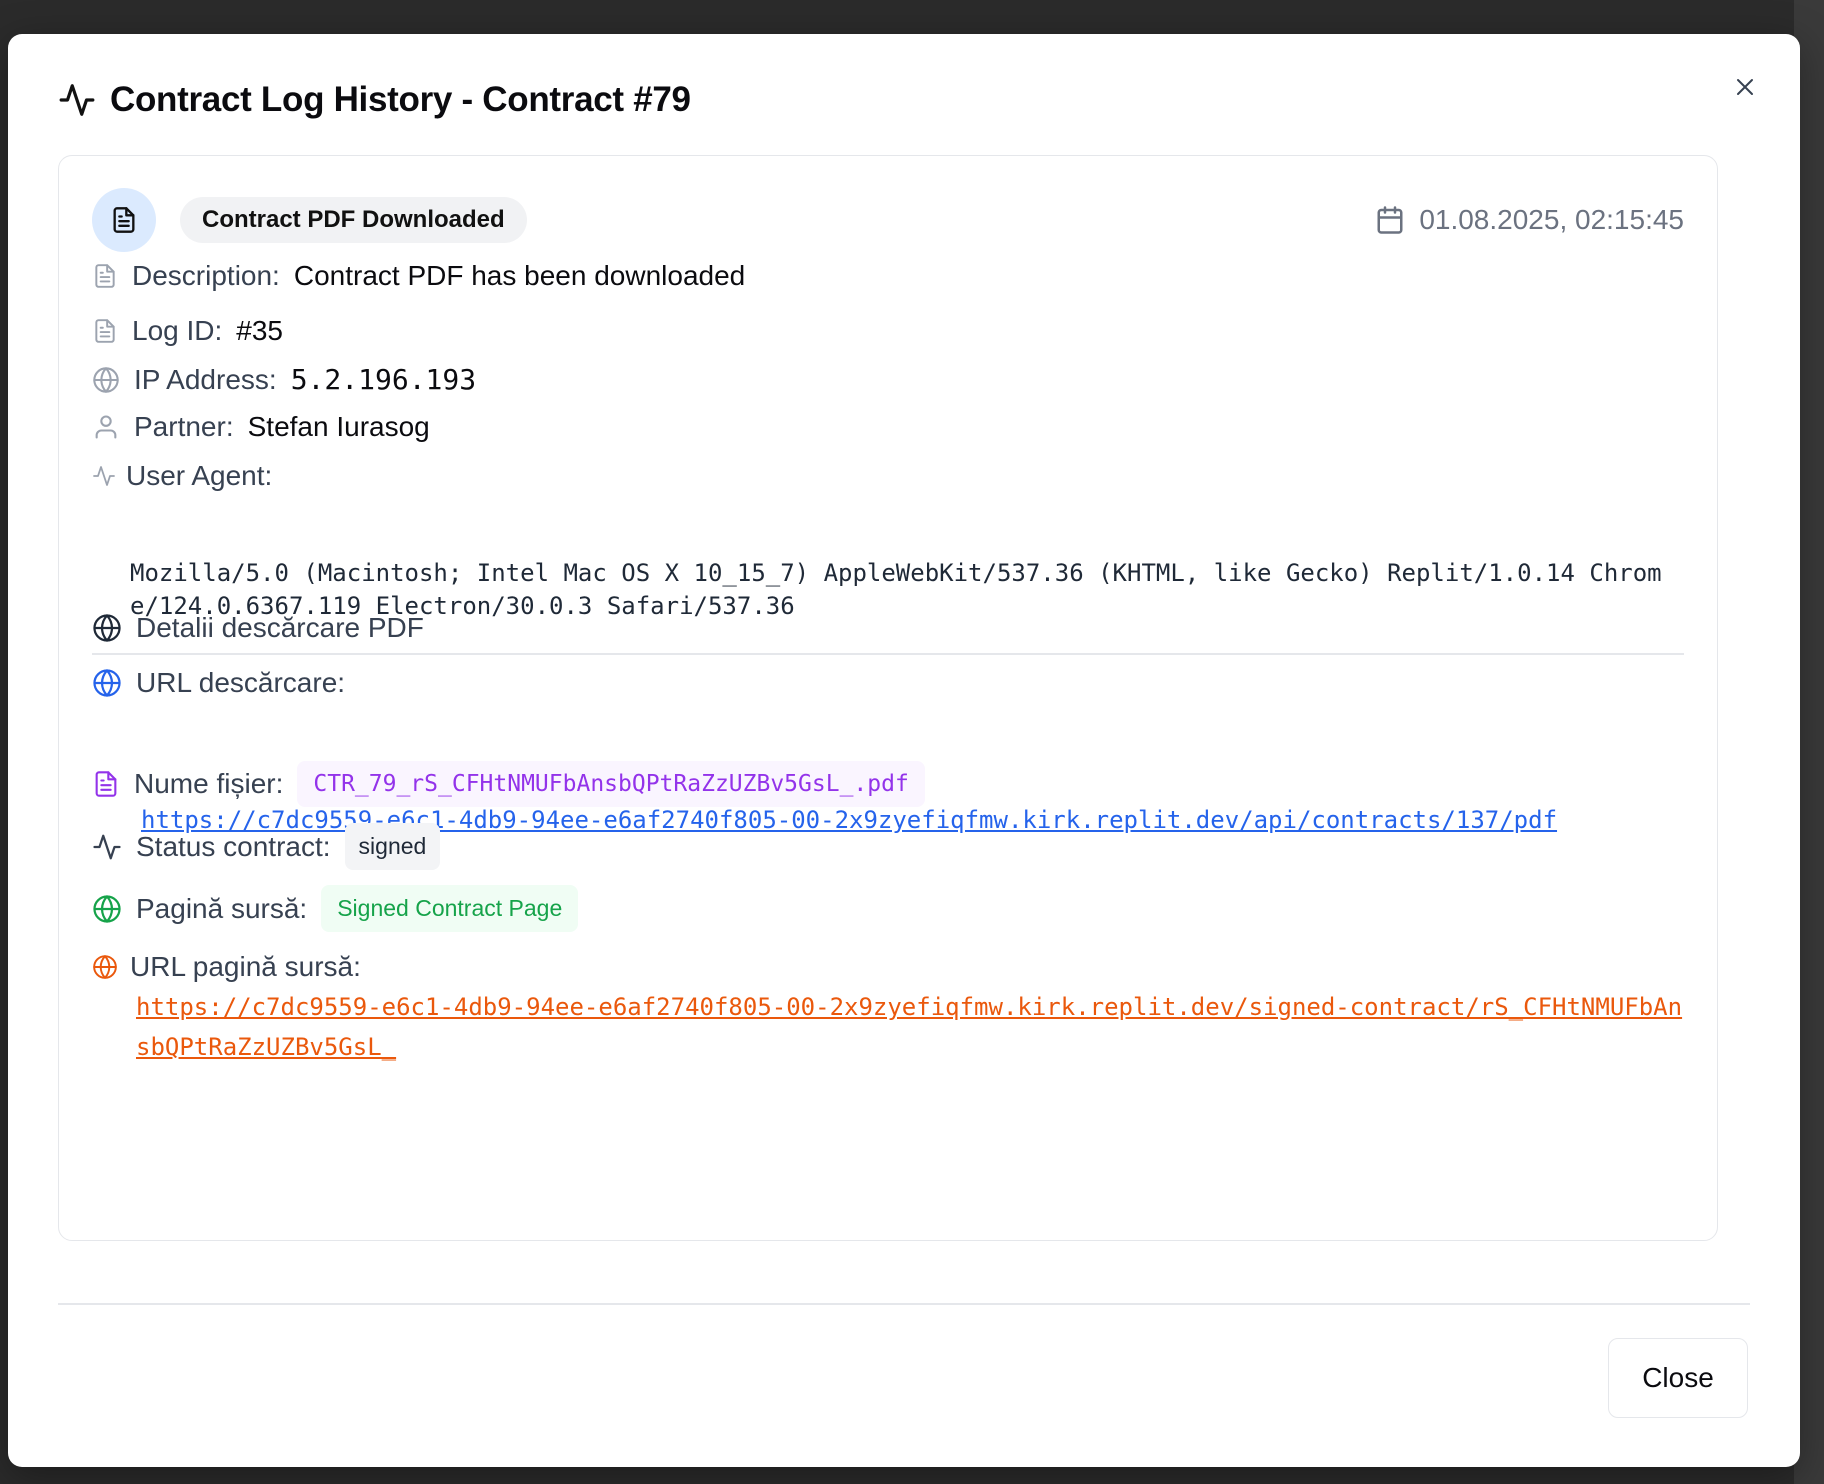  What do you see at coordinates (241, 682) in the screenshot?
I see `download-url-label: URL descărcare:` at bounding box center [241, 682].